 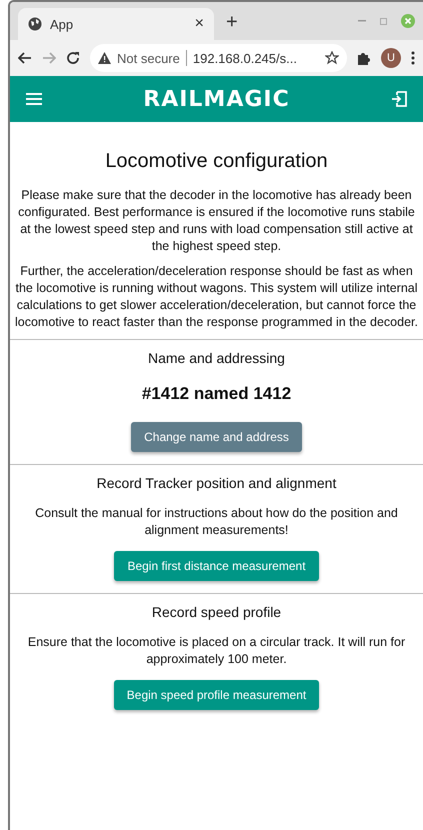 I want to click on action-button: Change name and address, so click(x=216, y=437).